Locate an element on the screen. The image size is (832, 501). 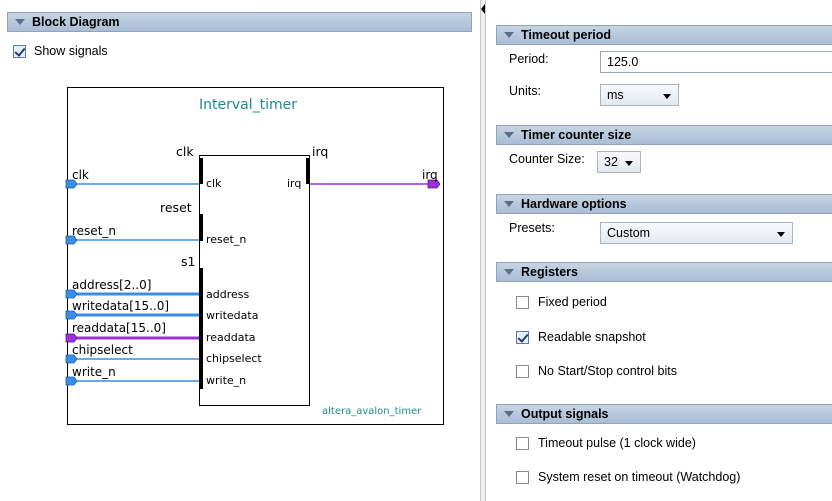
port-chipselect: chipselect is located at coordinates (234, 358).